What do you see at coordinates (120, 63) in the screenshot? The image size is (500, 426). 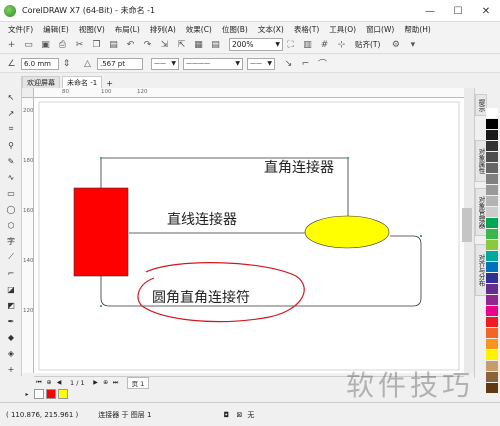 I see `outline-width-field: .567 pt` at bounding box center [120, 63].